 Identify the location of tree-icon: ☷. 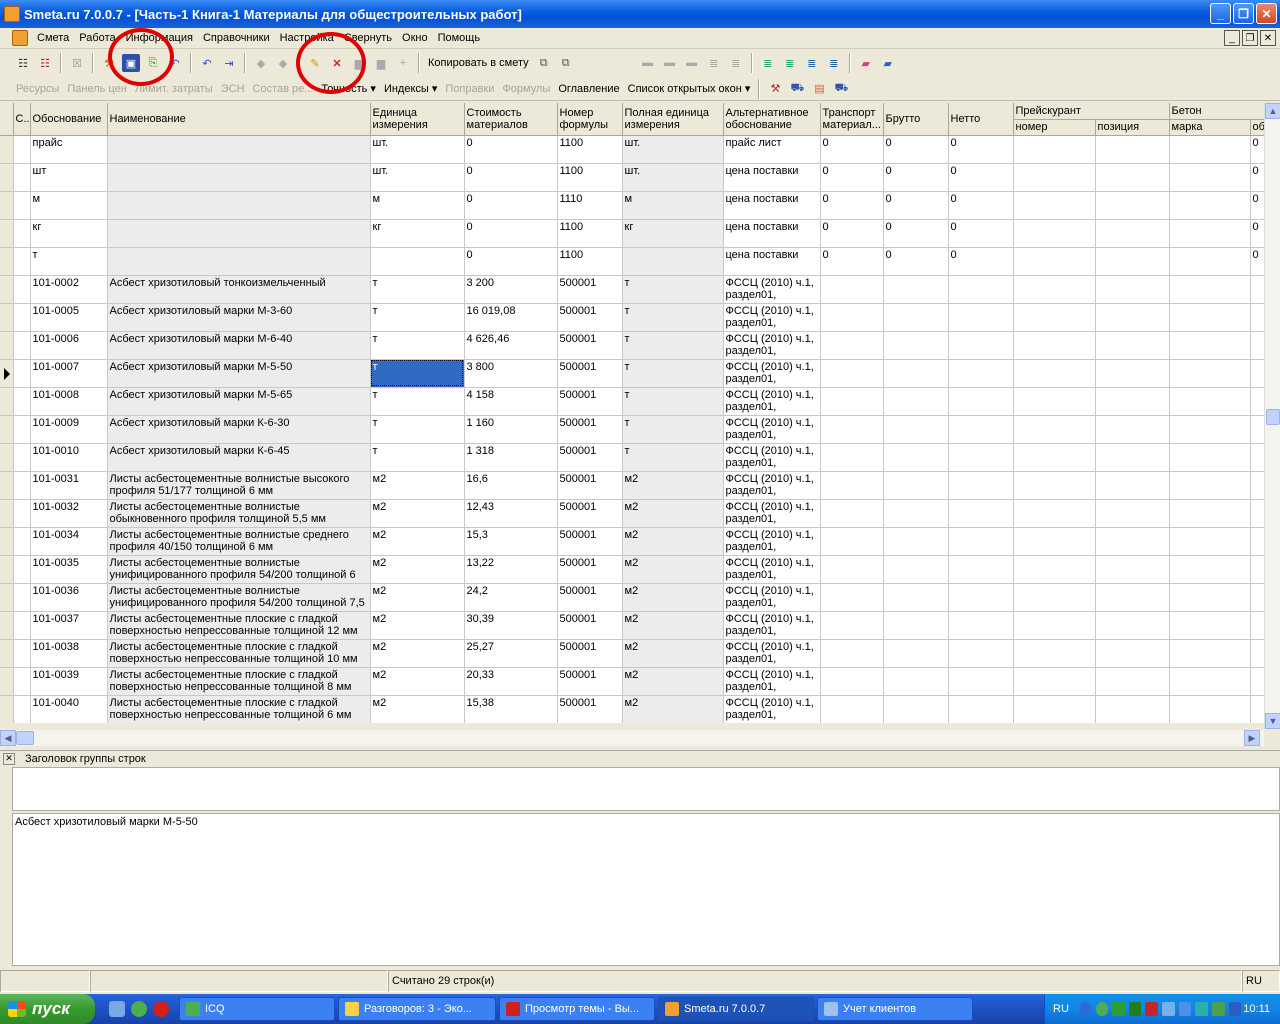
(23, 63).